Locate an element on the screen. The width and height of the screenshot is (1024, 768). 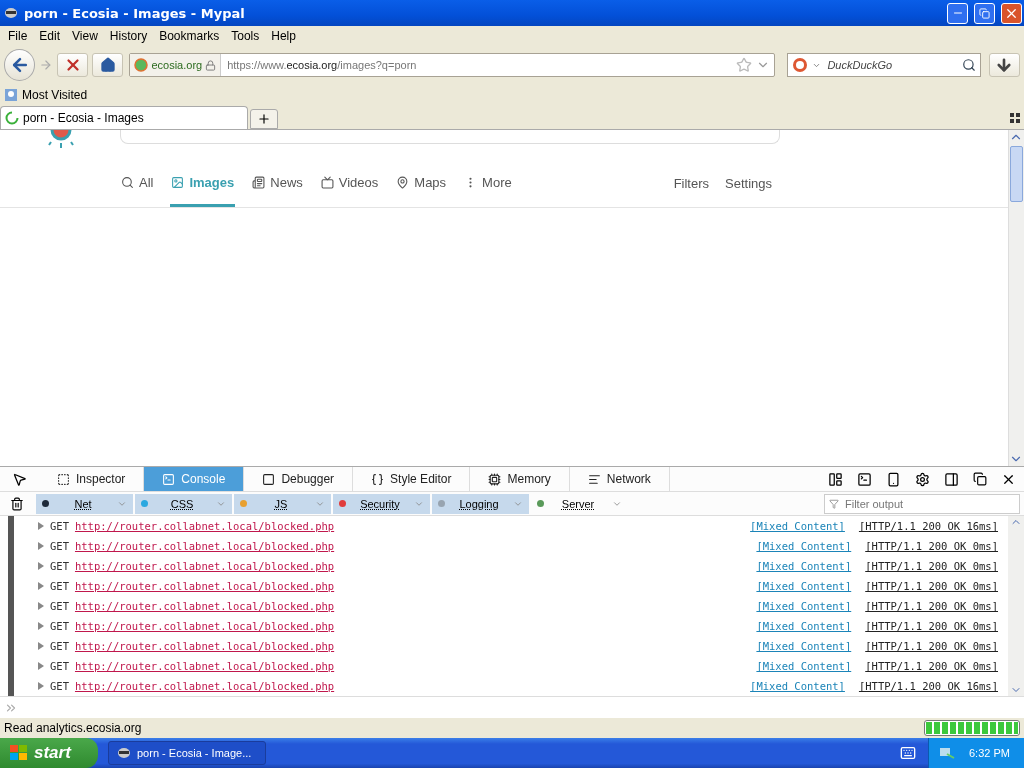
filter-button: Logging is located at coordinates (480, 503).